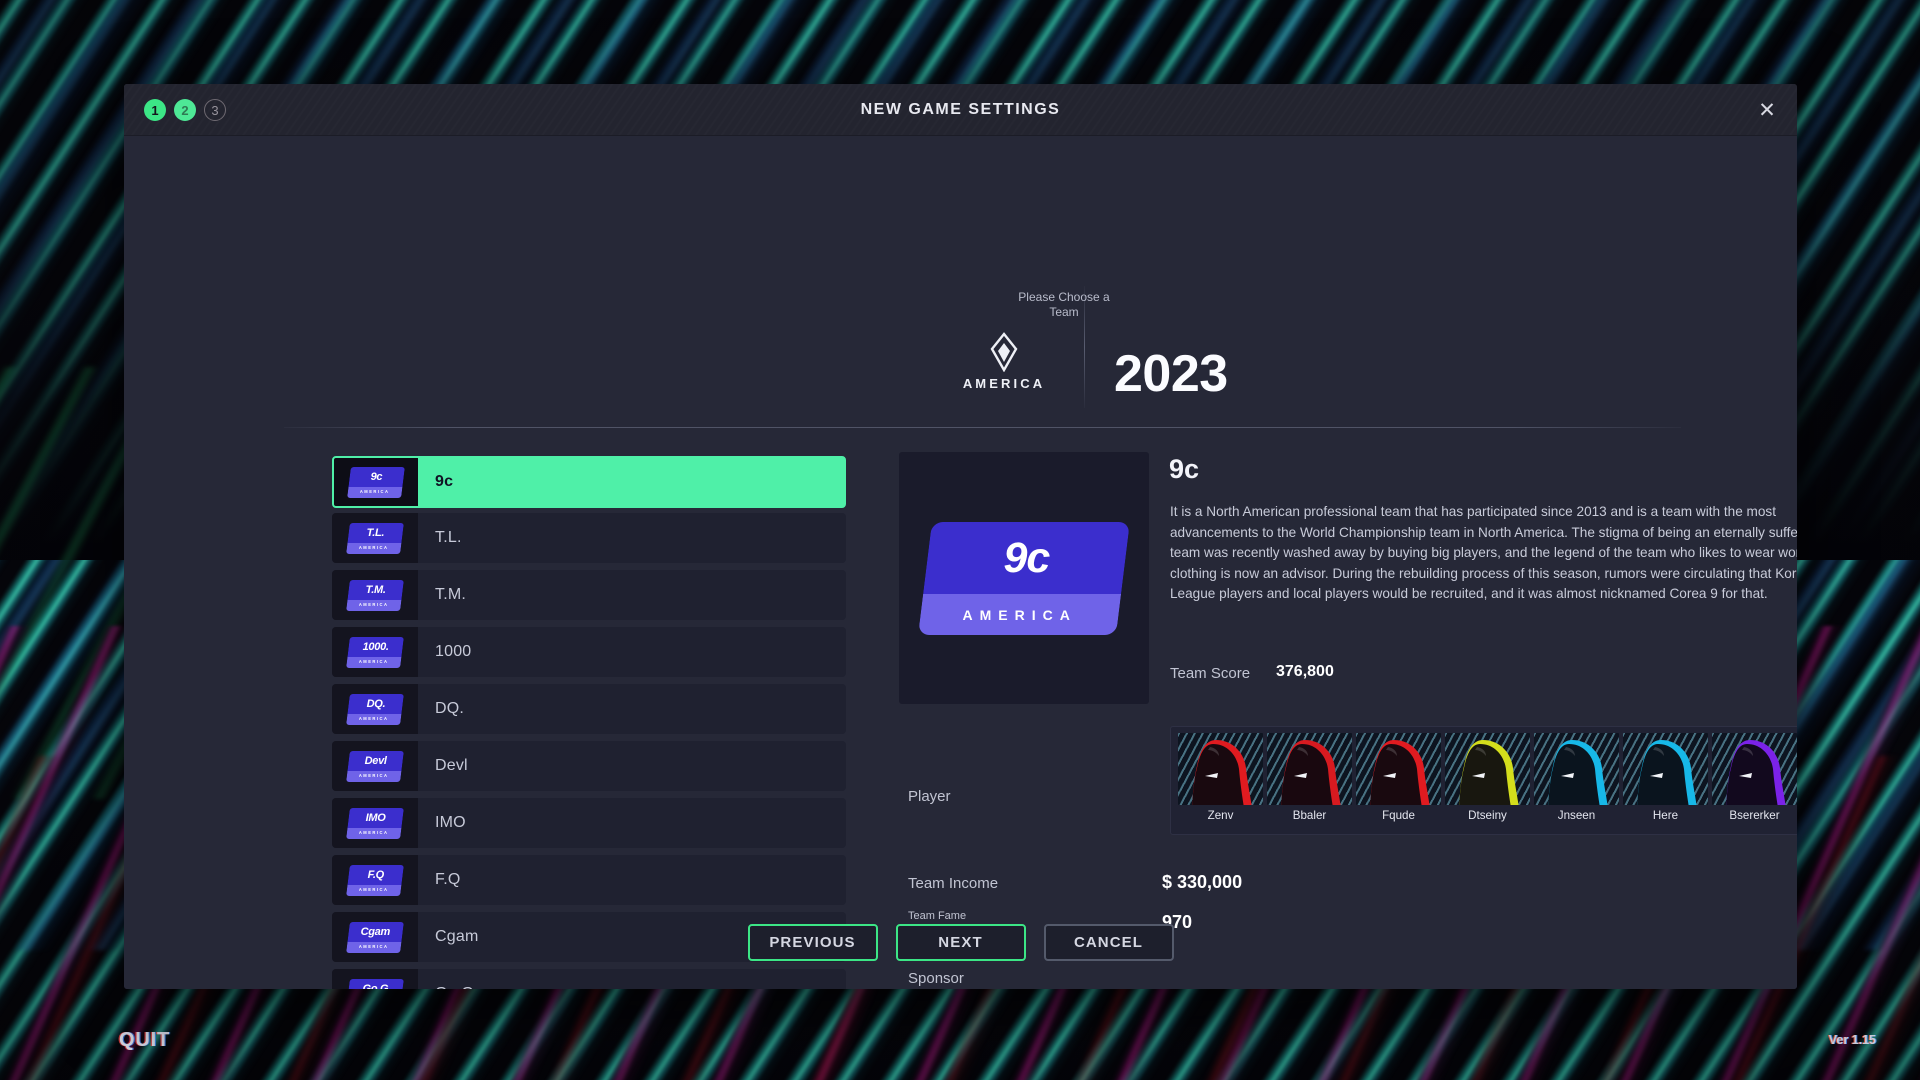  I want to click on player-name: Here, so click(1665, 815).